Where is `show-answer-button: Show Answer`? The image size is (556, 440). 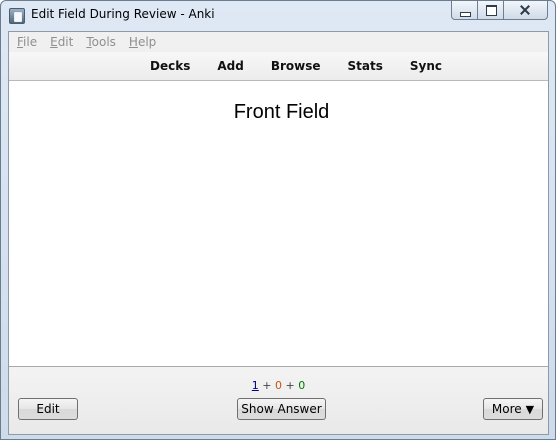
show-answer-button: Show Answer is located at coordinates (281, 409).